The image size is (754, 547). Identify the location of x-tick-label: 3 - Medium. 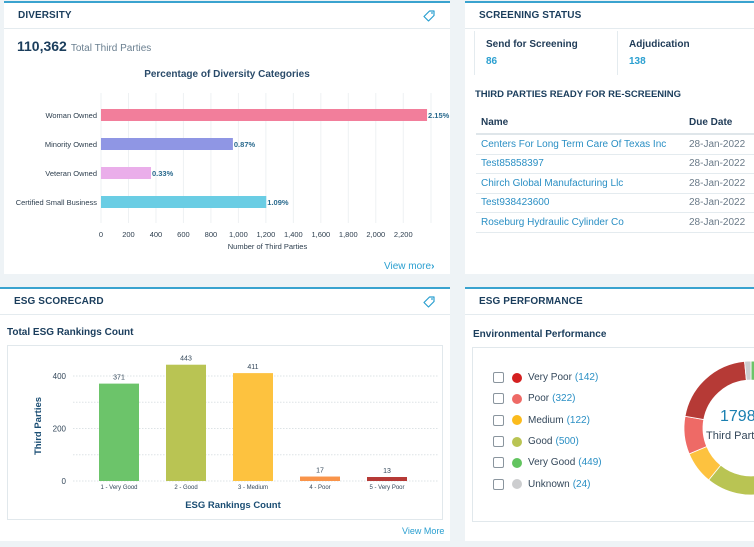
(253, 488).